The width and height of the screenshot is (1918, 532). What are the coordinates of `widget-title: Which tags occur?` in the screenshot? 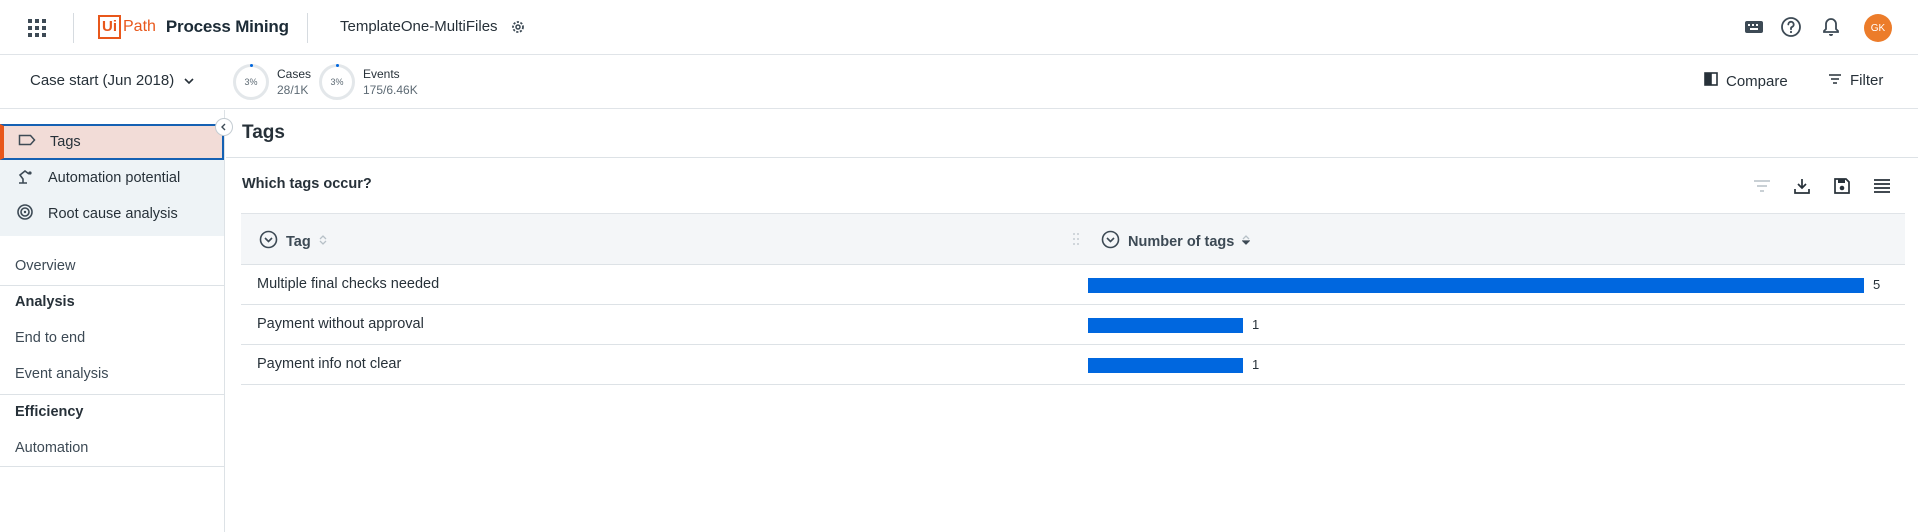 It's located at (307, 184).